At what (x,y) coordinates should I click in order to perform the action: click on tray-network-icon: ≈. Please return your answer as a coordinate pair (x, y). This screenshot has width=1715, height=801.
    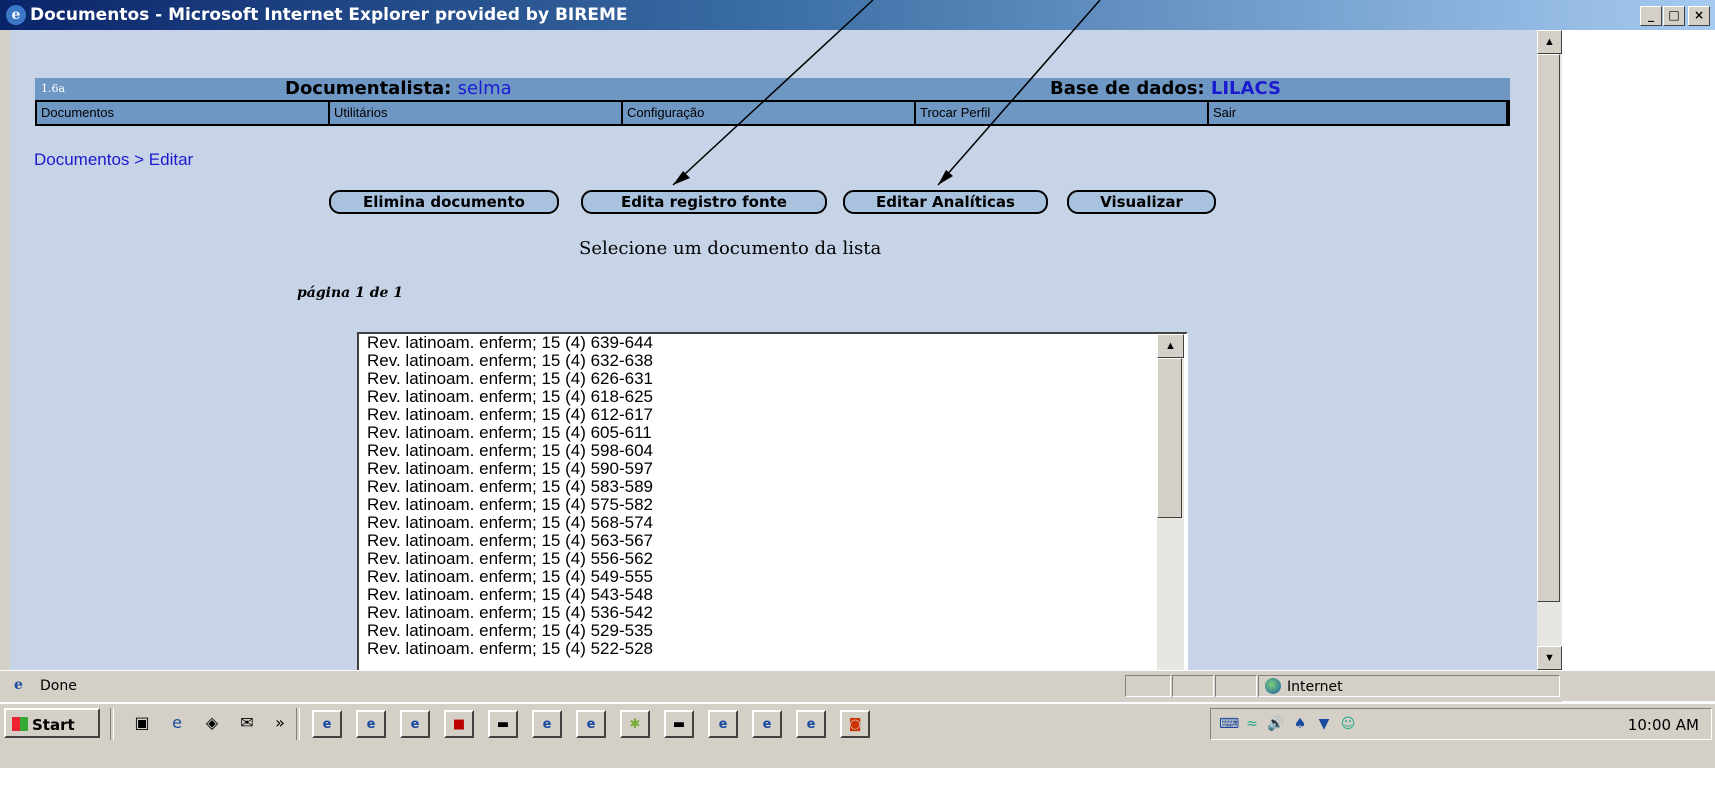
    Looking at the image, I should click on (1252, 724).